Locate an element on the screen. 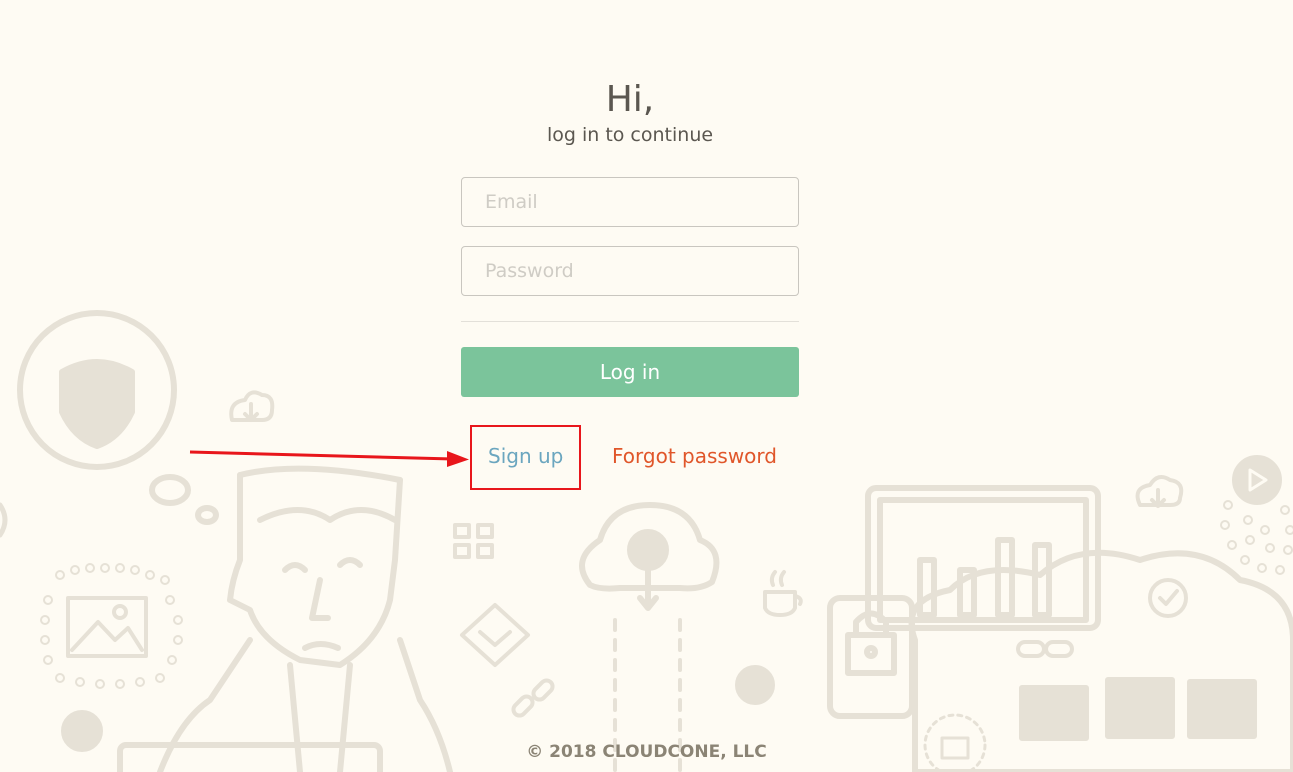 This screenshot has width=1293, height=772. image-icon is located at coordinates (107, 627).